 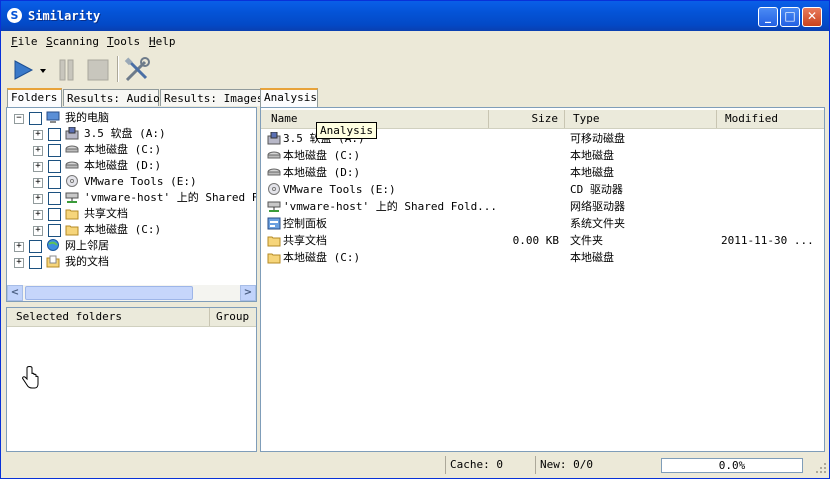 What do you see at coordinates (322, 257) in the screenshot?
I see `analysis-name: 本地磁盘 (C:)` at bounding box center [322, 257].